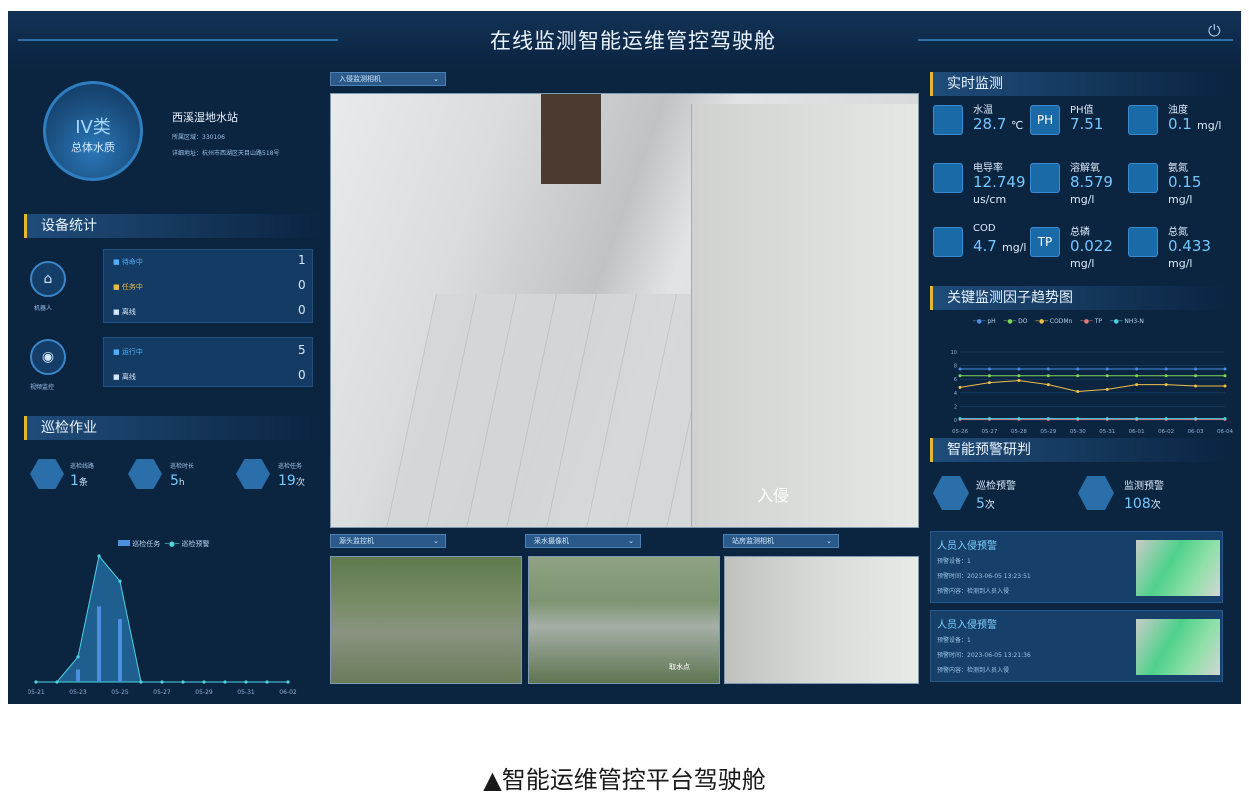  I want to click on sub-camera-name: 站房监测相机, so click(753, 541).